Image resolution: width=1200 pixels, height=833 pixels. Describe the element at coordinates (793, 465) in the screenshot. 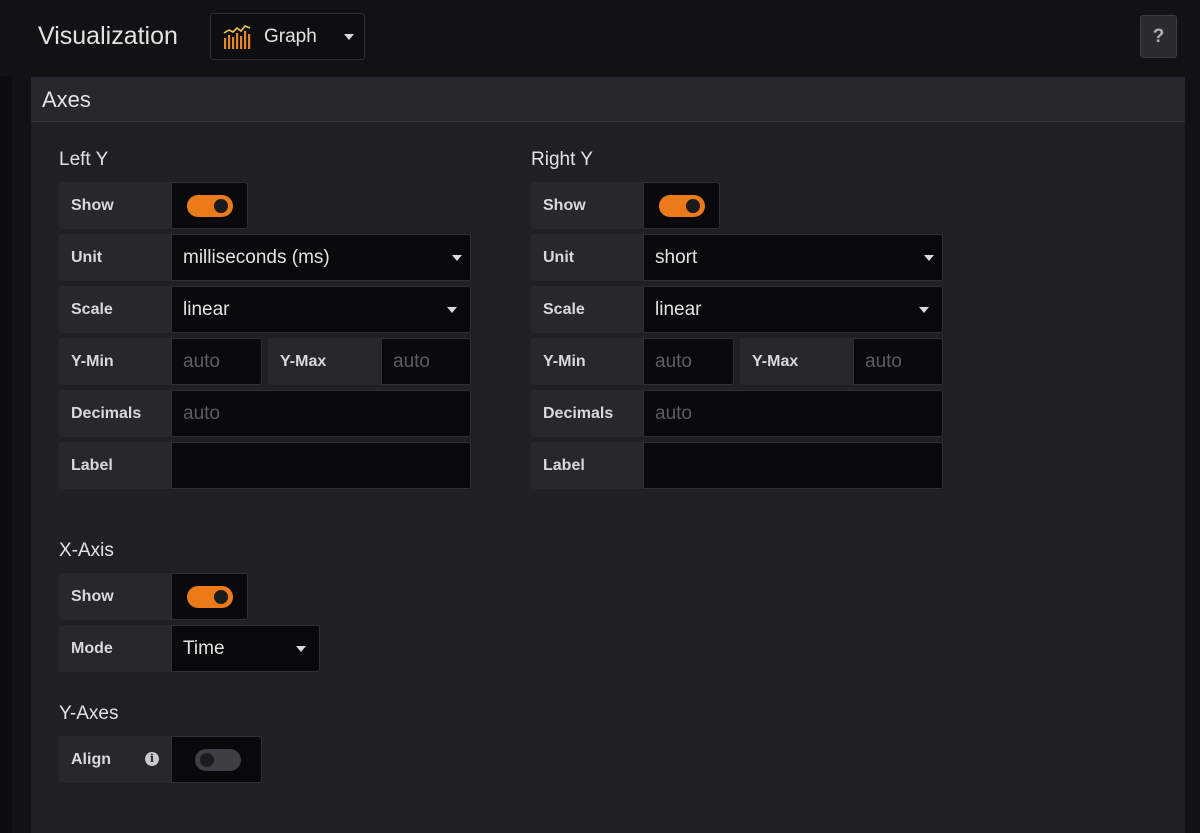

I see `right-y-label-input` at that location.